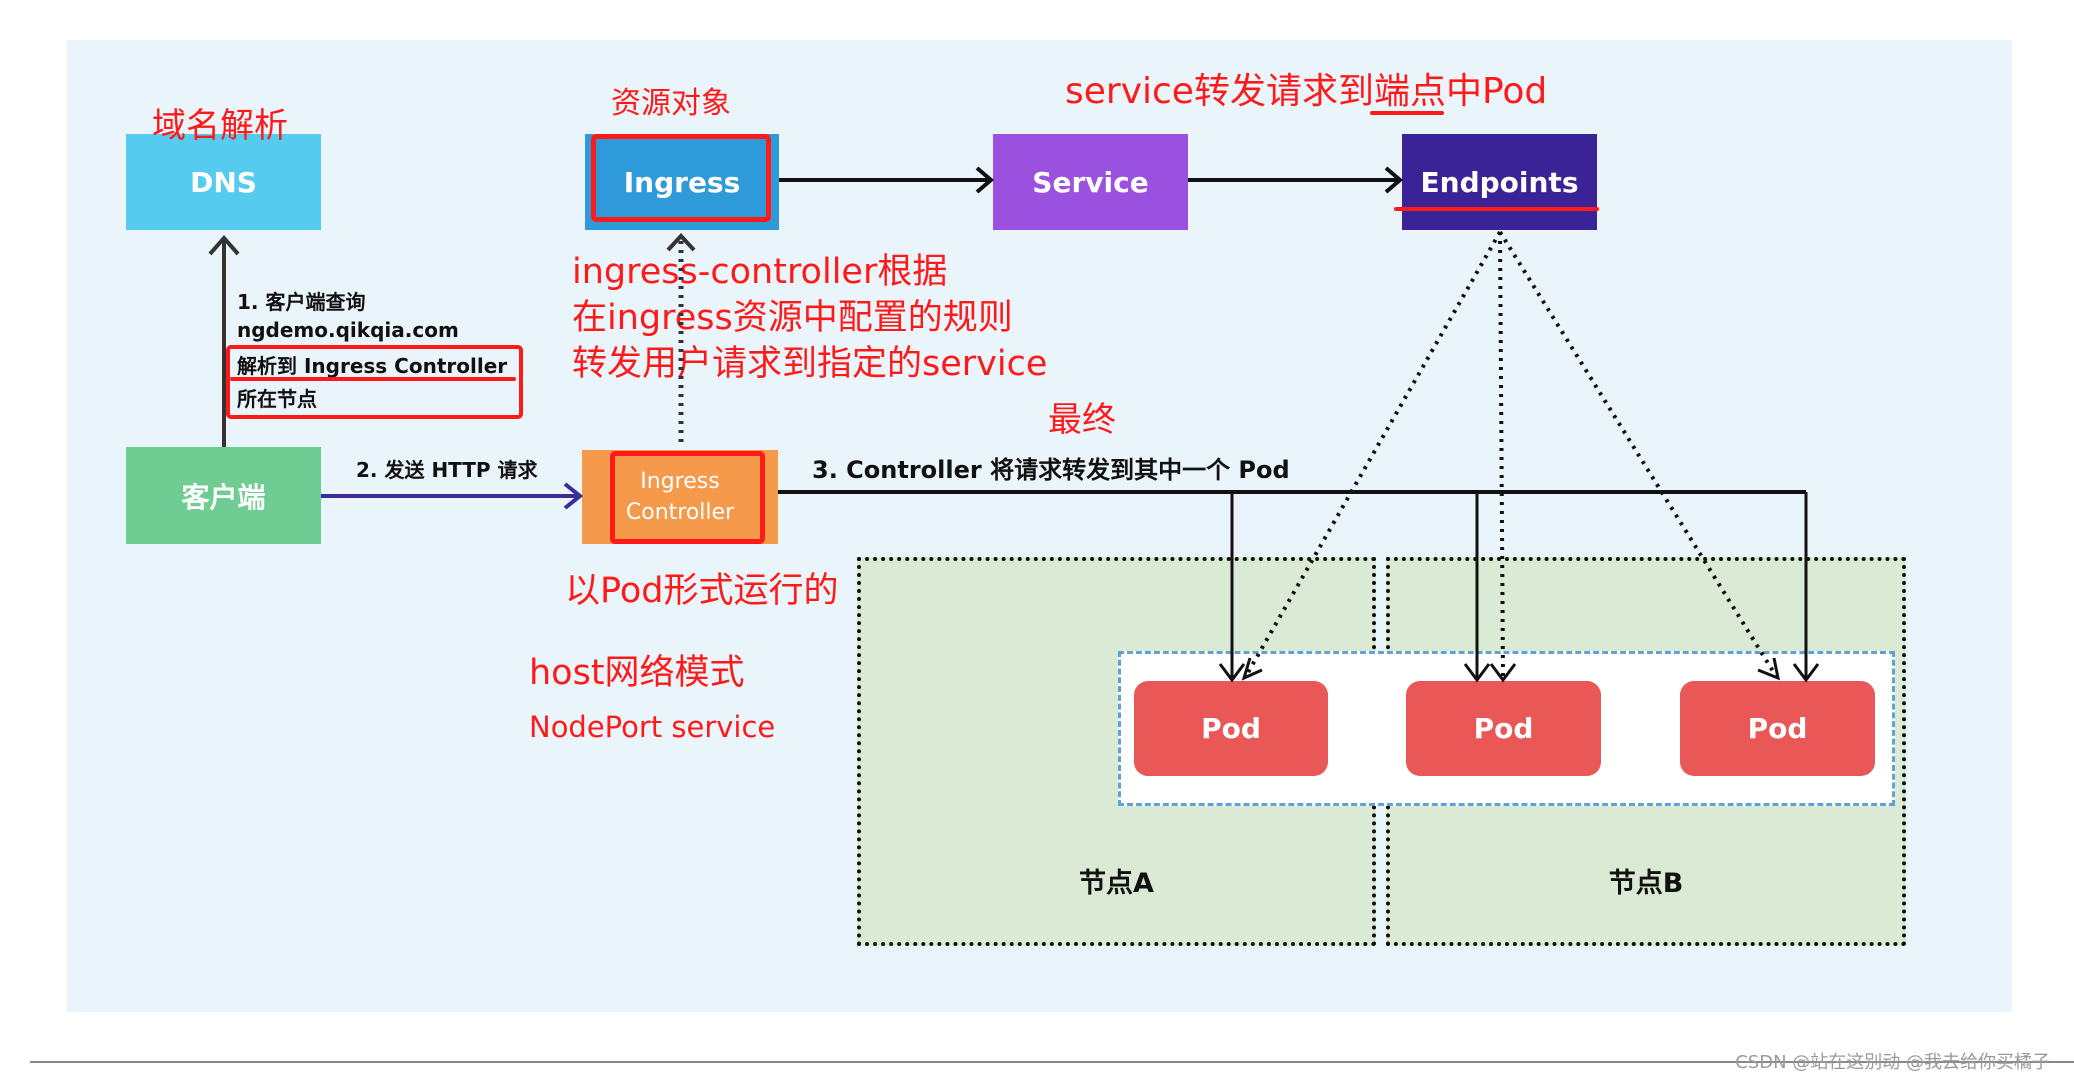  What do you see at coordinates (301, 302) in the screenshot?
I see `step1-line1: 1. 客户端查询` at bounding box center [301, 302].